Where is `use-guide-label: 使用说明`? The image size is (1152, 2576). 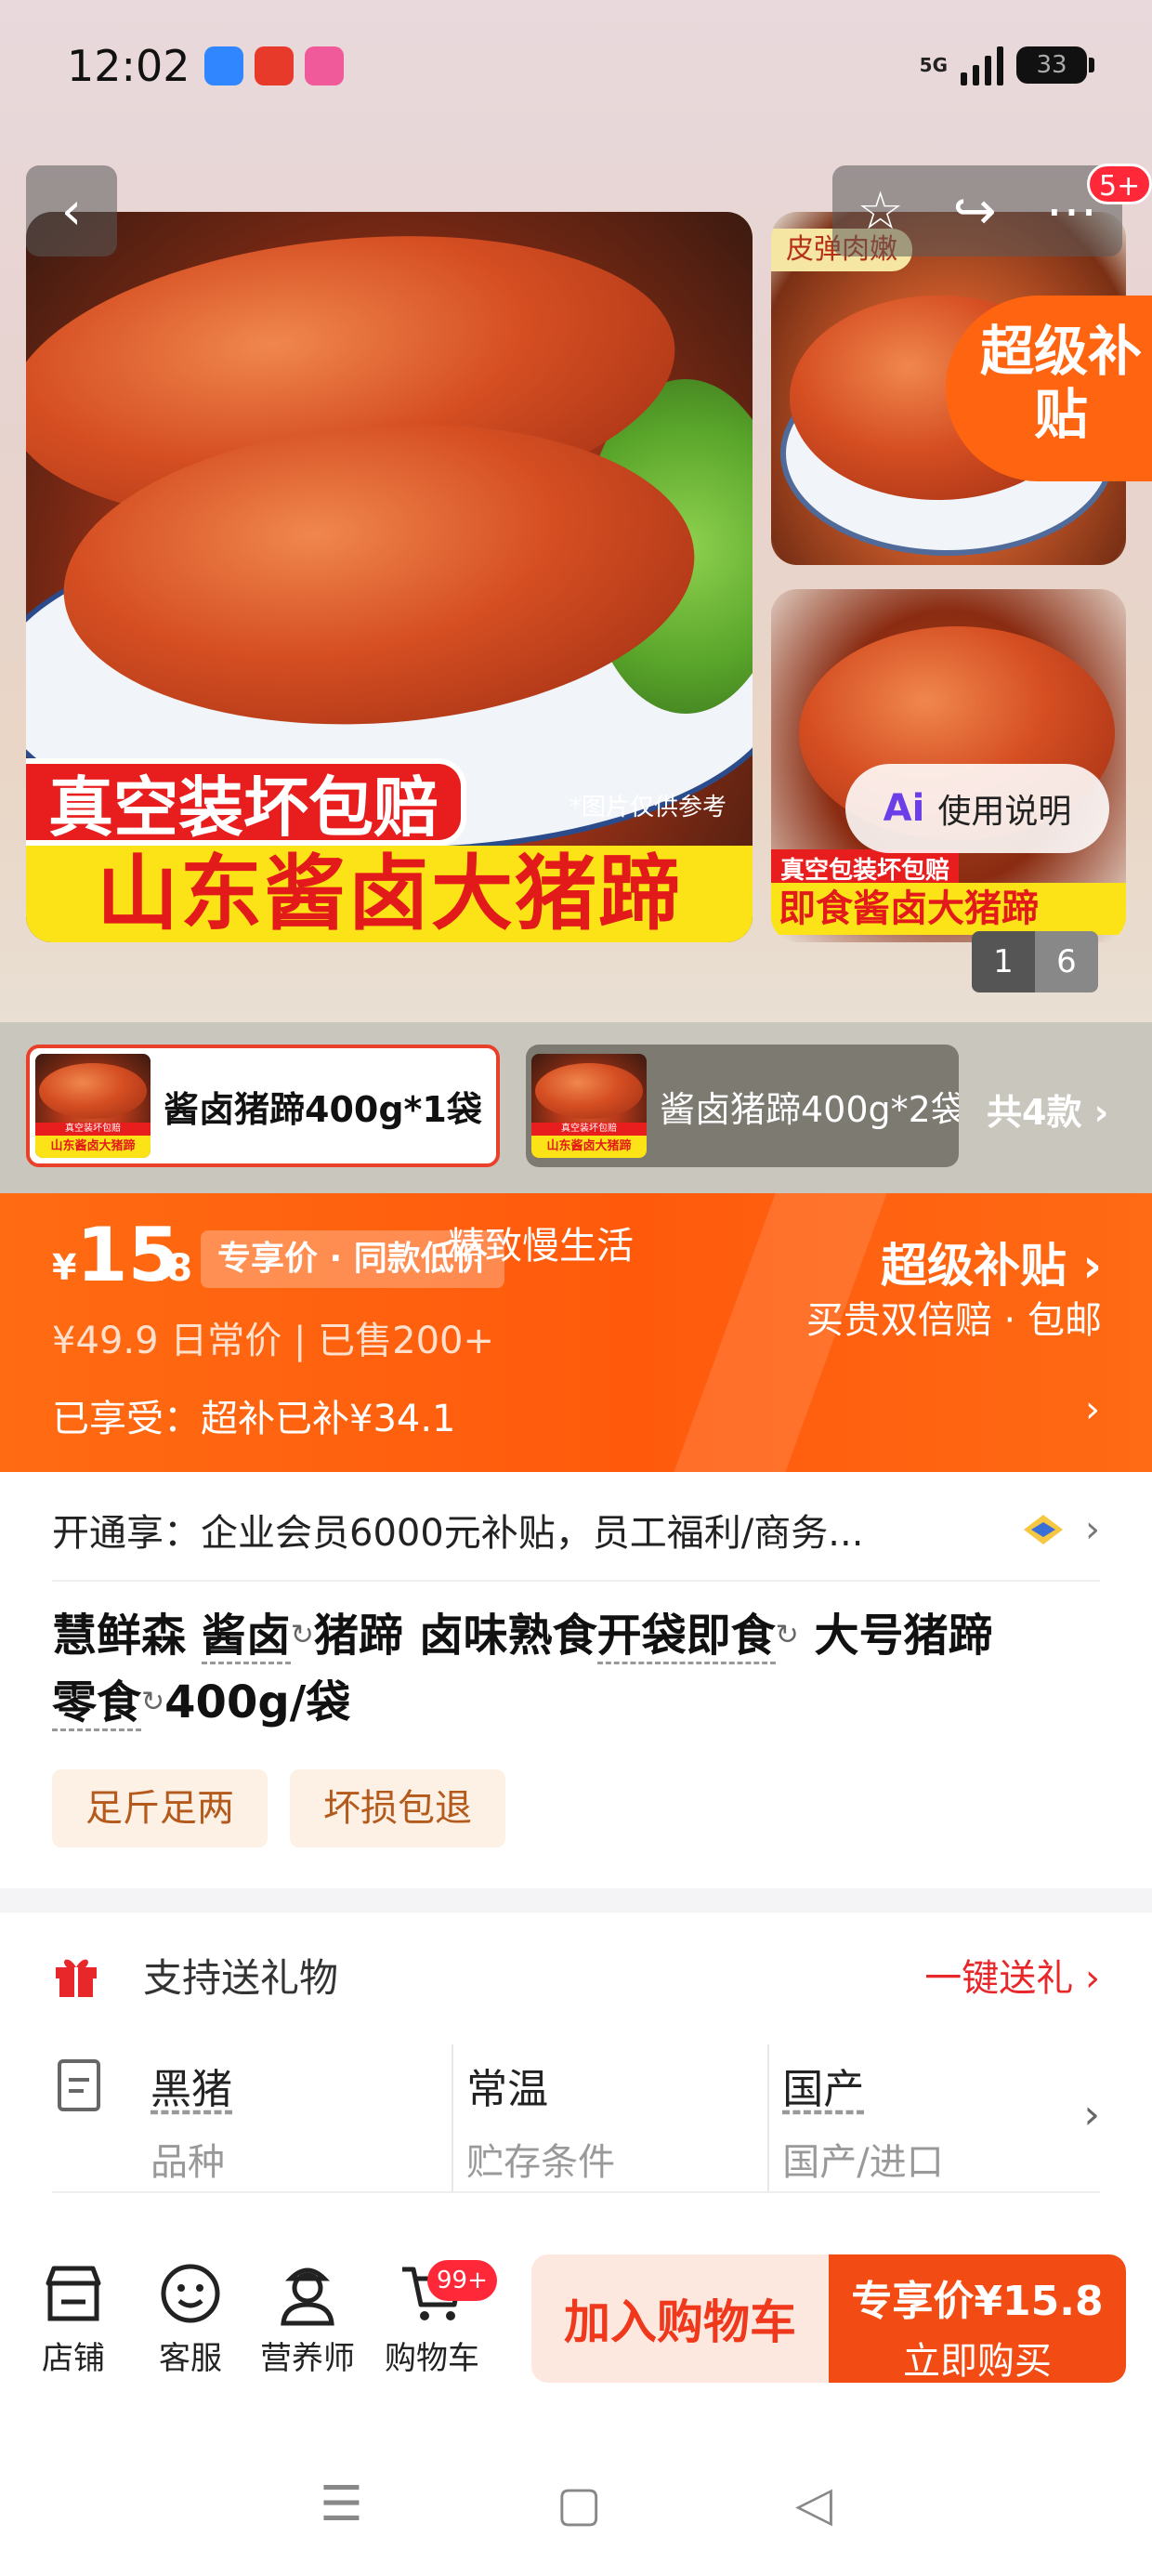 use-guide-label: 使用说明 is located at coordinates (1005, 812).